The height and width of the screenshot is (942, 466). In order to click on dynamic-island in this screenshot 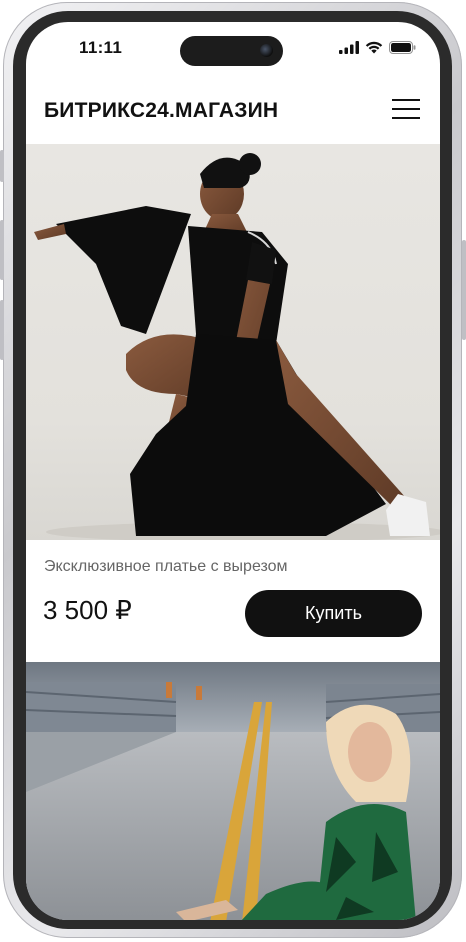, I will do `click(231, 51)`.